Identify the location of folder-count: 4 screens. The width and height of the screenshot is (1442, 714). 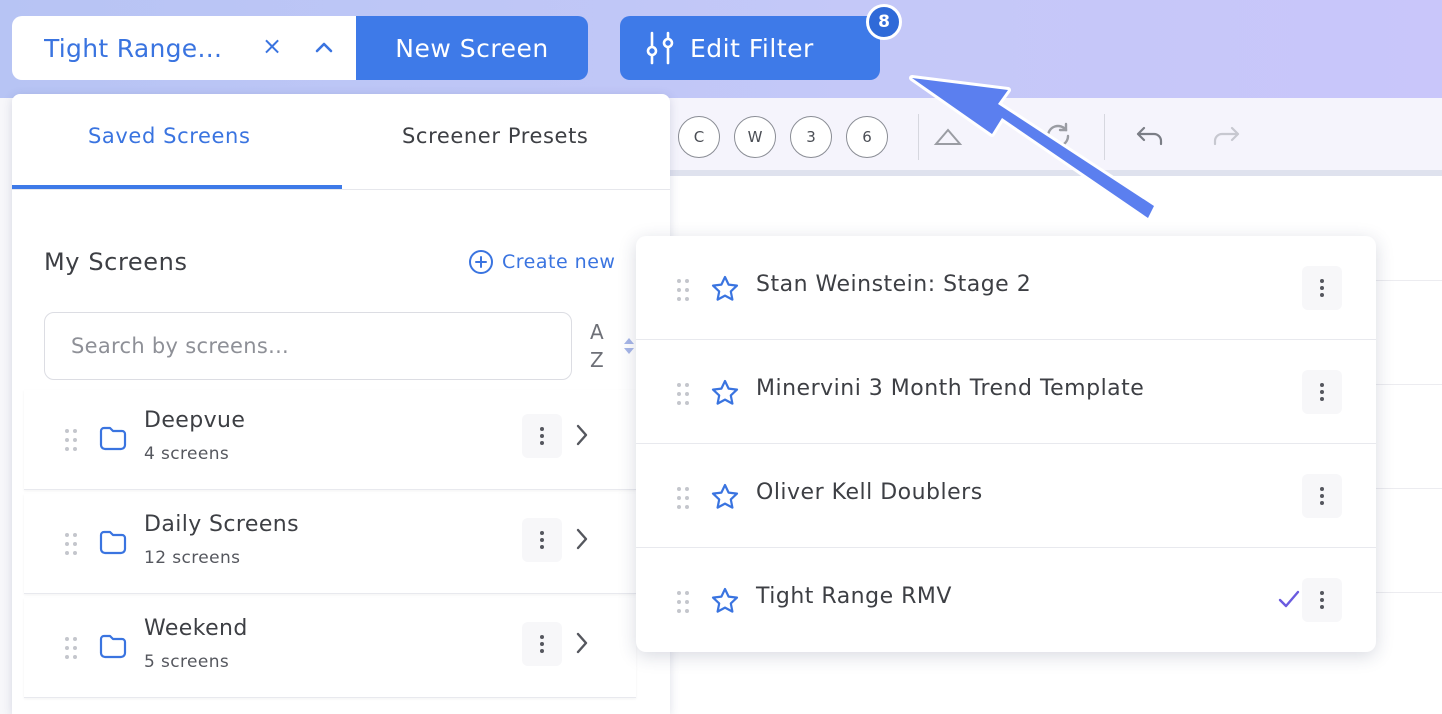
(187, 454).